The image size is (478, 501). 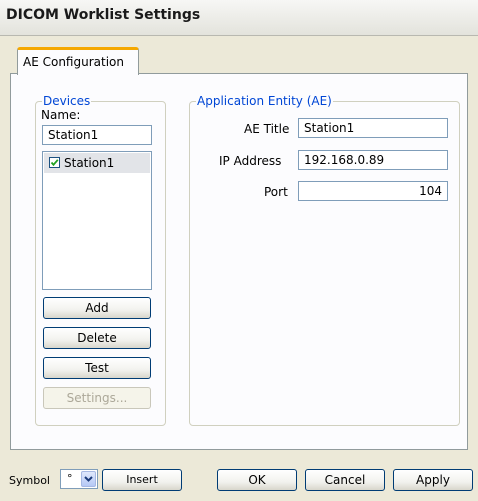 I want to click on list-item-station1: Station1, so click(x=97, y=163).